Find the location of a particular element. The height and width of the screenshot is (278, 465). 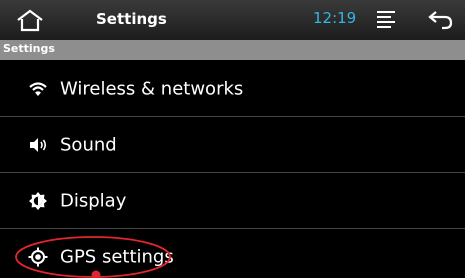

menu-icon is located at coordinates (386, 19).